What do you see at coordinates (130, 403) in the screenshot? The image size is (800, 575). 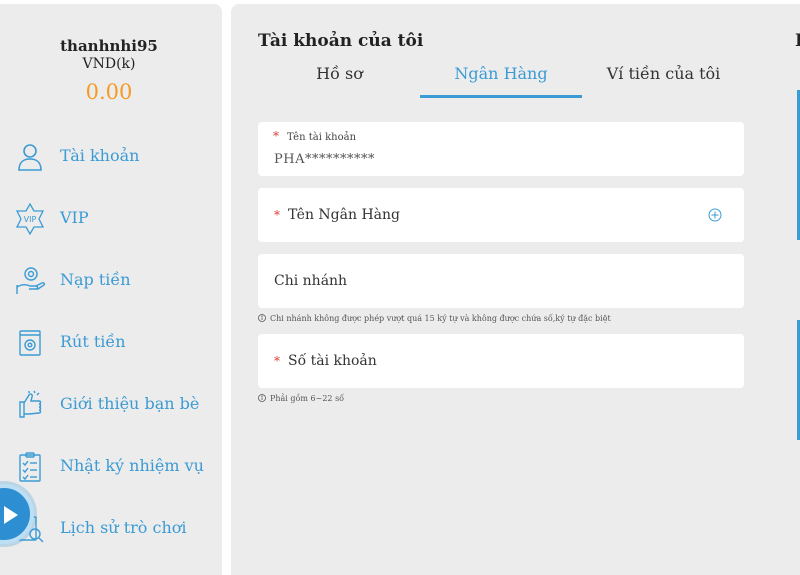 I see `sidebar-item-label: Giới thiệu bạn bè` at bounding box center [130, 403].